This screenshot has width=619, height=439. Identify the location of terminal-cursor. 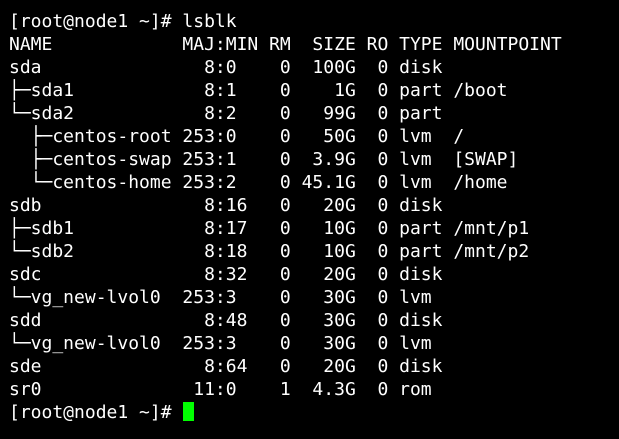
(189, 411).